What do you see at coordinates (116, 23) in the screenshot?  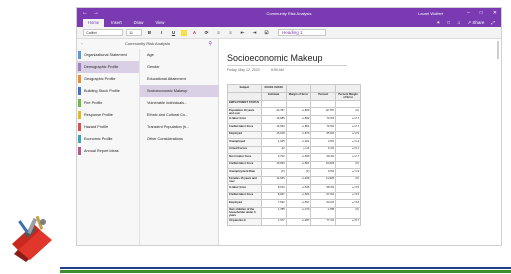 I see `tab-insert: Insert` at bounding box center [116, 23].